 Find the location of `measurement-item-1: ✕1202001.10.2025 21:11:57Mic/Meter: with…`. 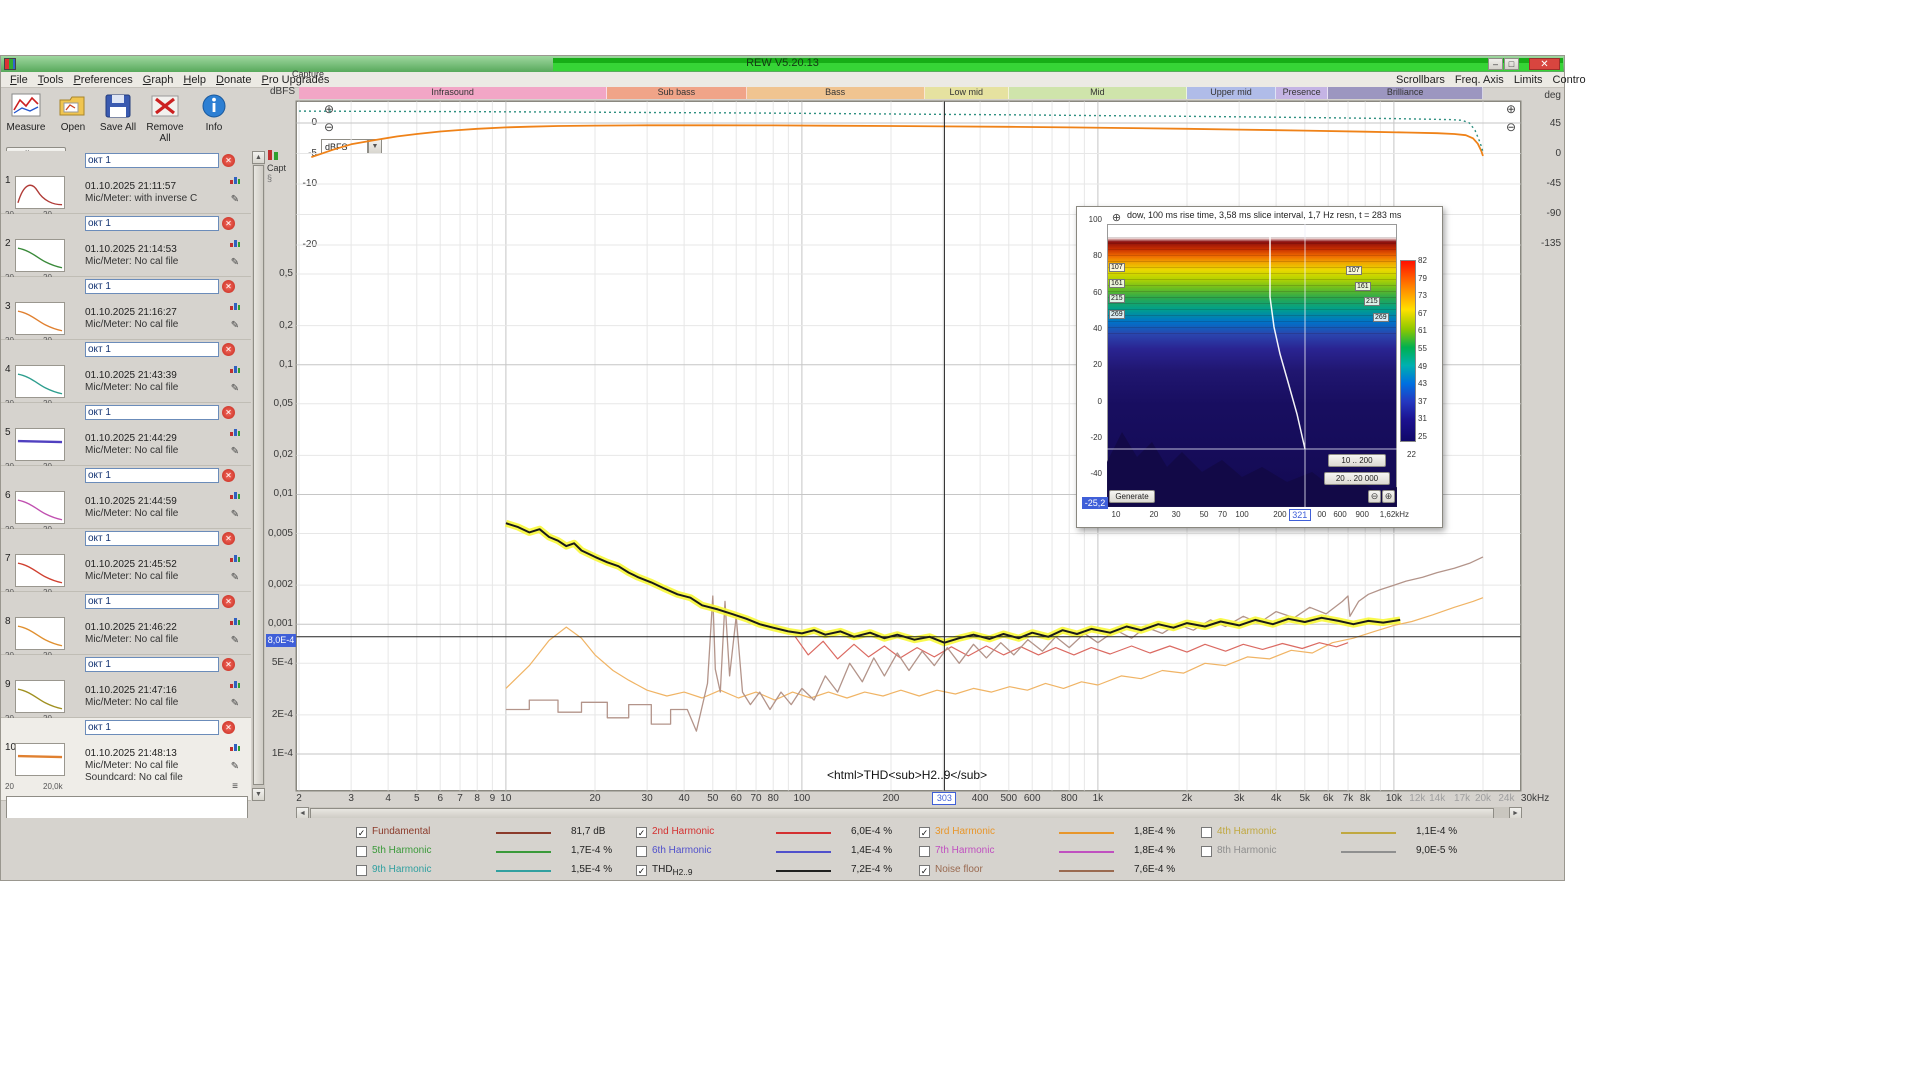

measurement-item-1: ✕1202001.10.2025 21:11:57Mic/Meter: with… is located at coordinates (126, 185).